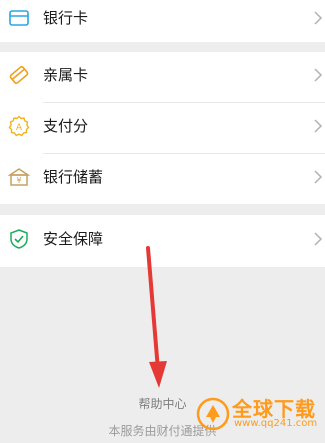  What do you see at coordinates (19, 75) in the screenshot?
I see `family-card-icon` at bounding box center [19, 75].